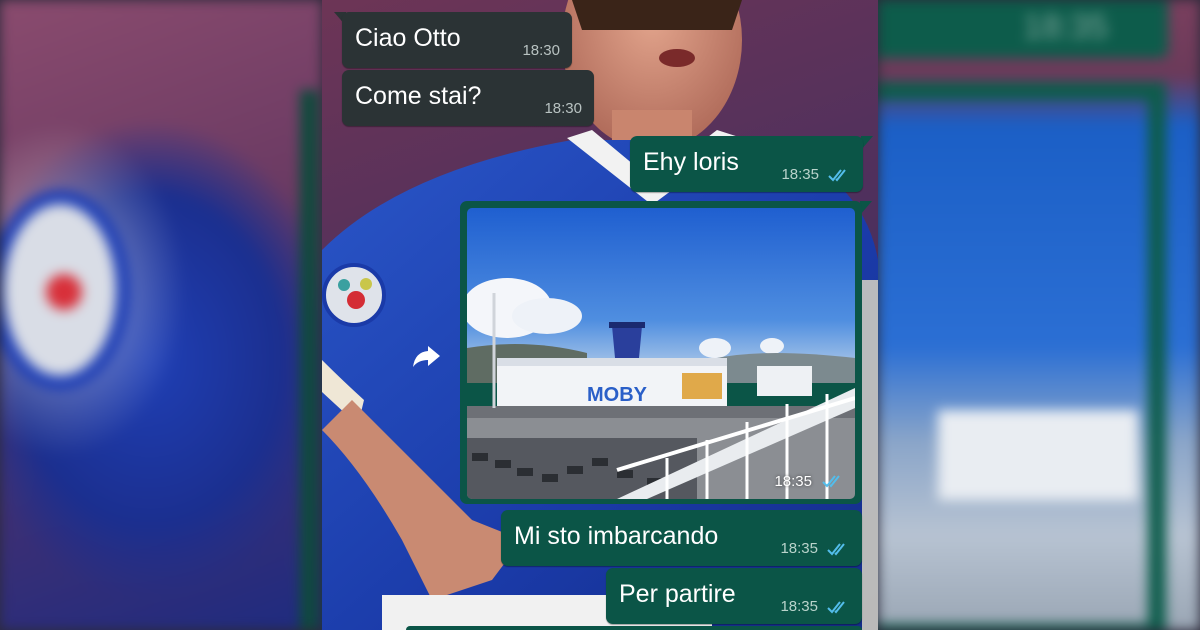  I want to click on message-outgoing: Per partire 18:35, so click(734, 596).